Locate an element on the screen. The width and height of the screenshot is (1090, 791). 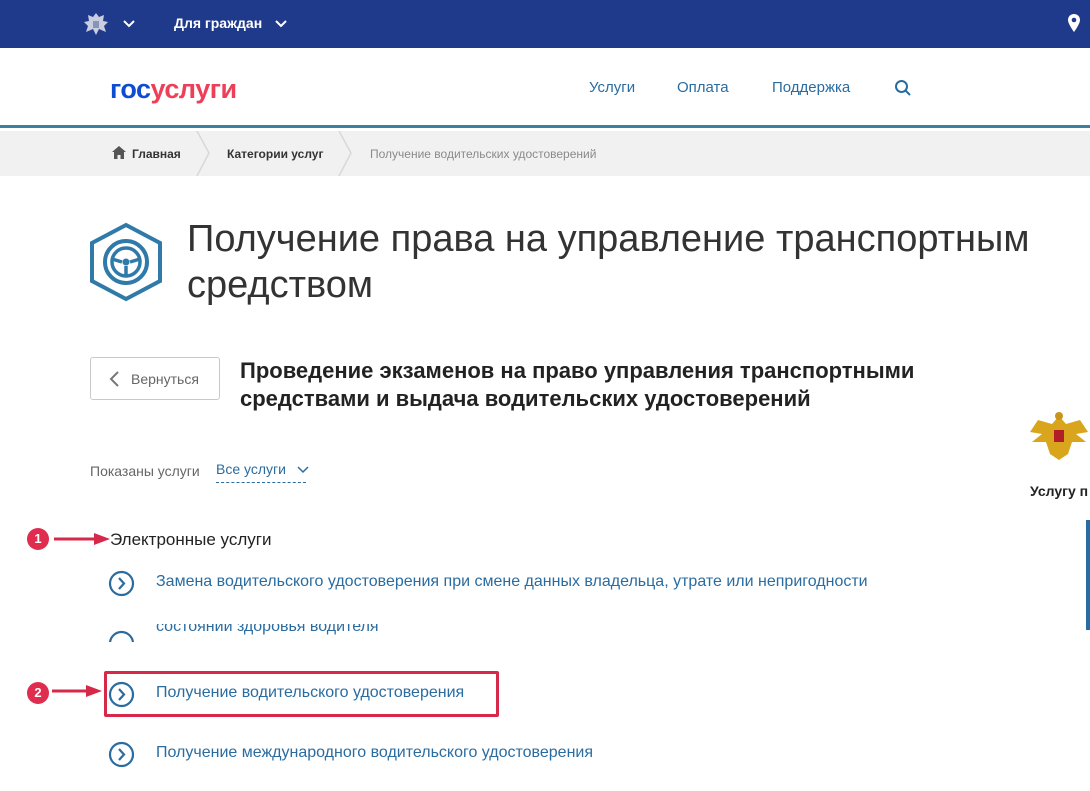
sidebar-accent-line is located at coordinates (1088, 575).